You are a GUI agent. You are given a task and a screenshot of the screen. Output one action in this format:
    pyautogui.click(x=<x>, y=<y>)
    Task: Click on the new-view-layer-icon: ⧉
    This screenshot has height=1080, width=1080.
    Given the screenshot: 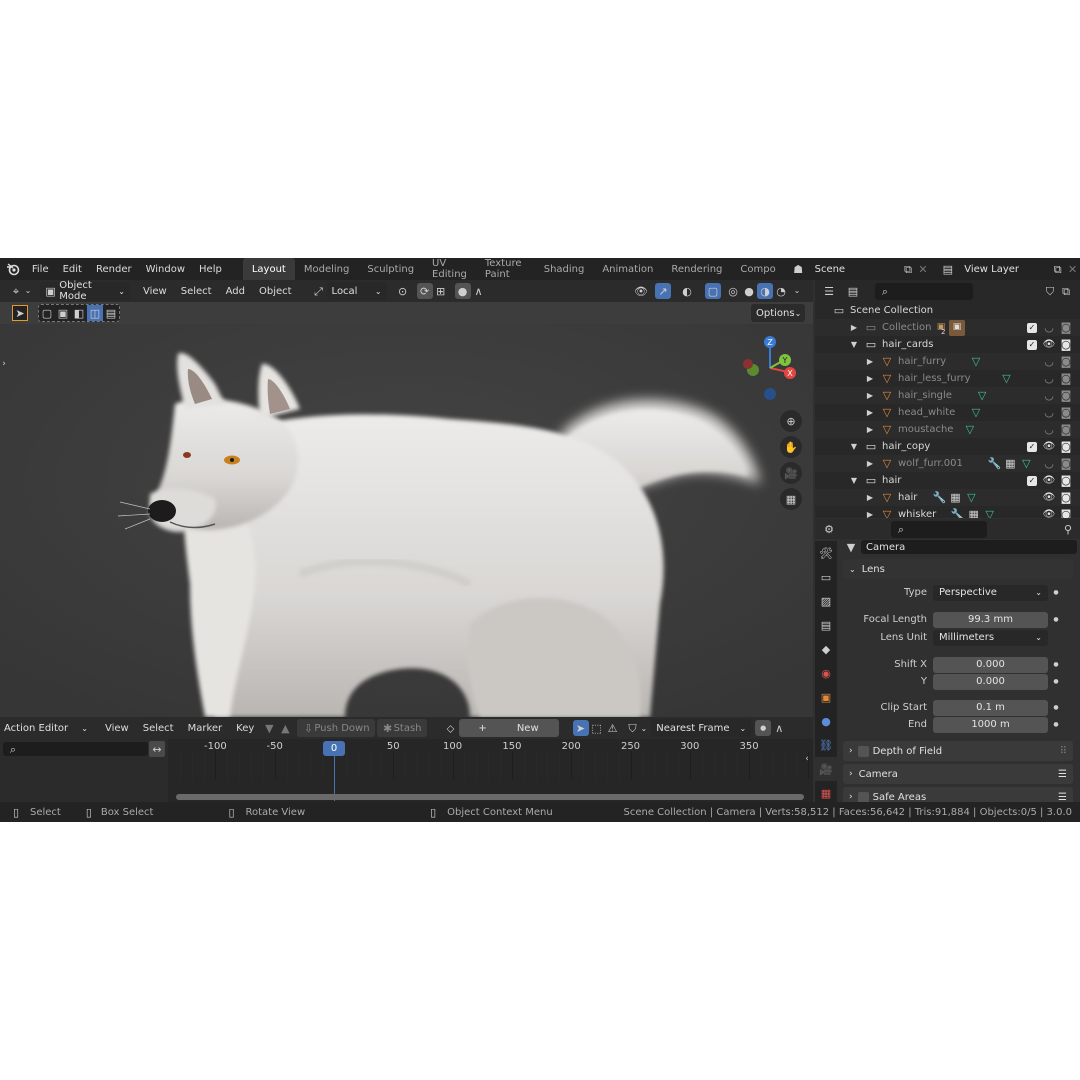 What is the action you would take?
    pyautogui.click(x=1057, y=269)
    